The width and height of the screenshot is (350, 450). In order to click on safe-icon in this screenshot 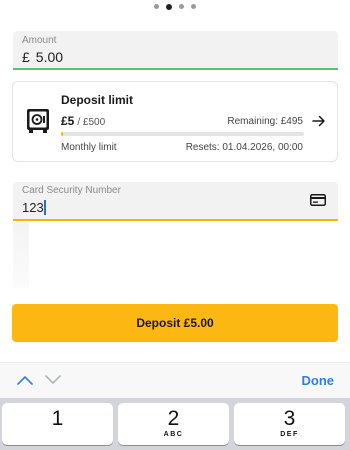, I will do `click(38, 121)`.